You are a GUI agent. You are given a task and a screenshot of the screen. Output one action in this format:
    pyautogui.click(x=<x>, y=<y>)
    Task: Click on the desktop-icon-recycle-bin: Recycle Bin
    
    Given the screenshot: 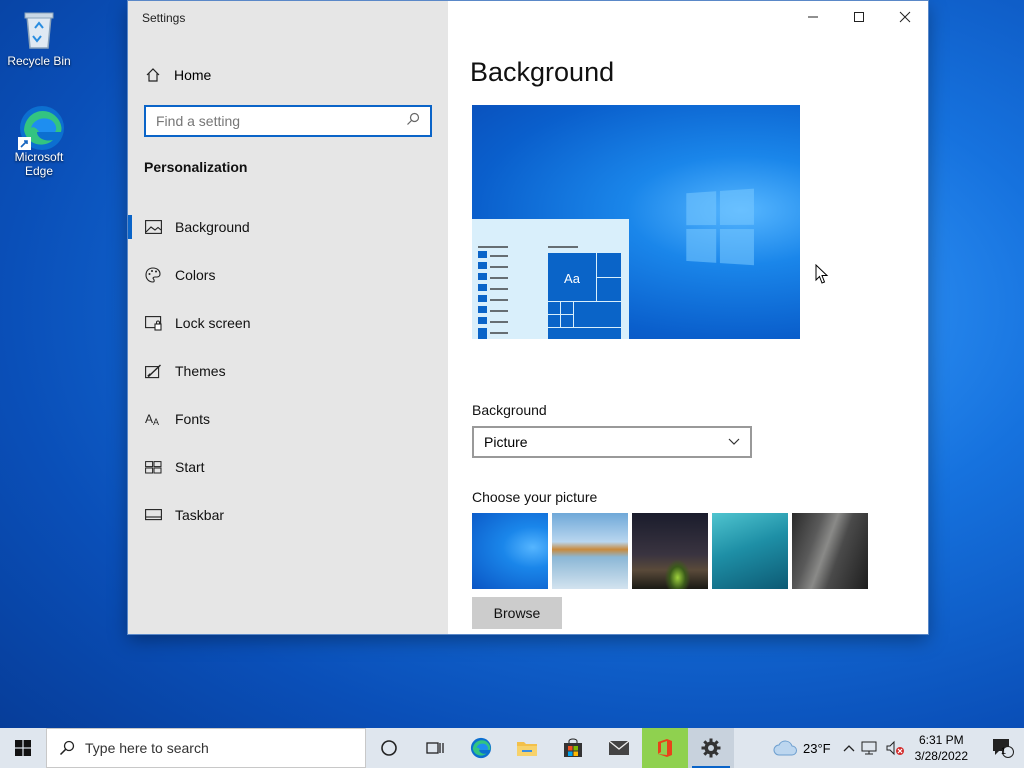 What is the action you would take?
    pyautogui.click(x=39, y=38)
    